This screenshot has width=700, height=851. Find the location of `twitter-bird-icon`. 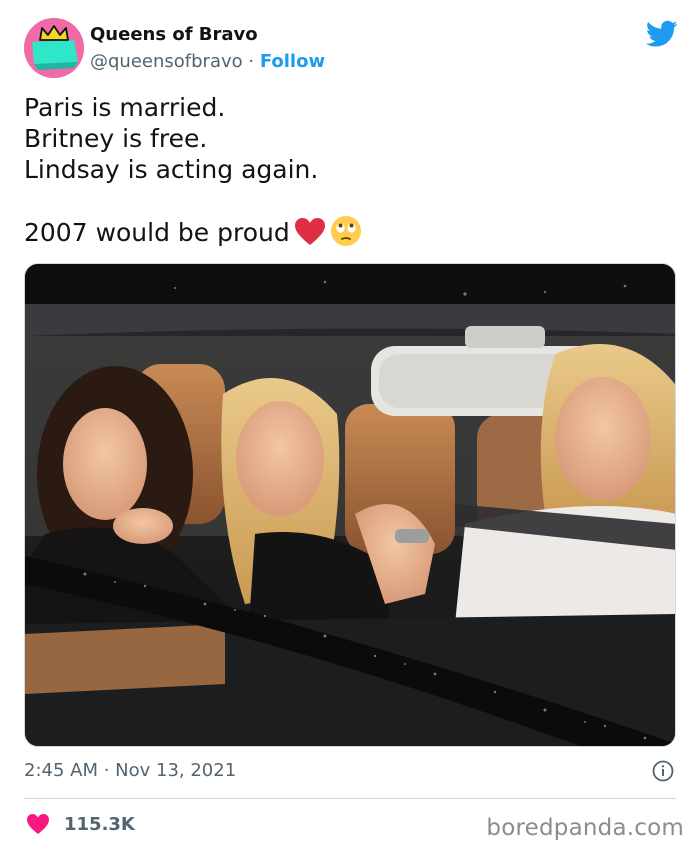

twitter-bird-icon is located at coordinates (662, 34).